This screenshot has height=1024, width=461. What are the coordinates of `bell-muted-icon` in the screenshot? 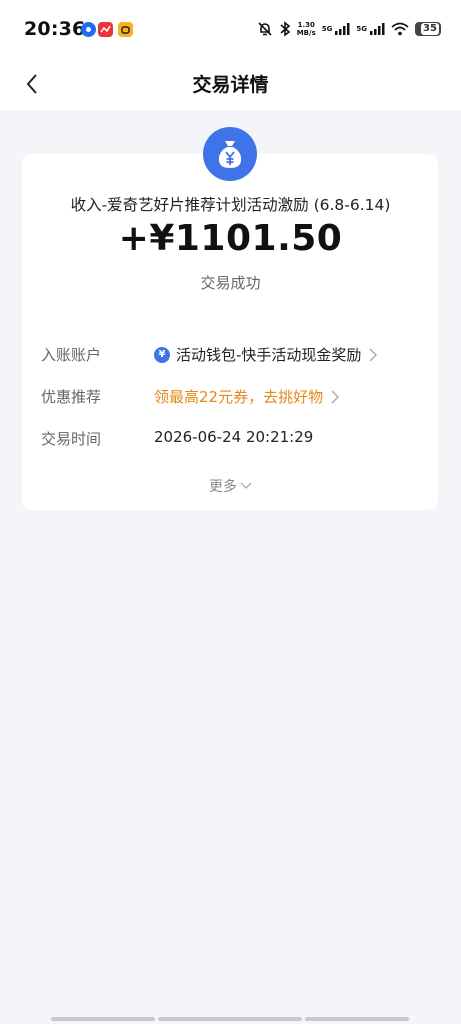 It's located at (265, 29).